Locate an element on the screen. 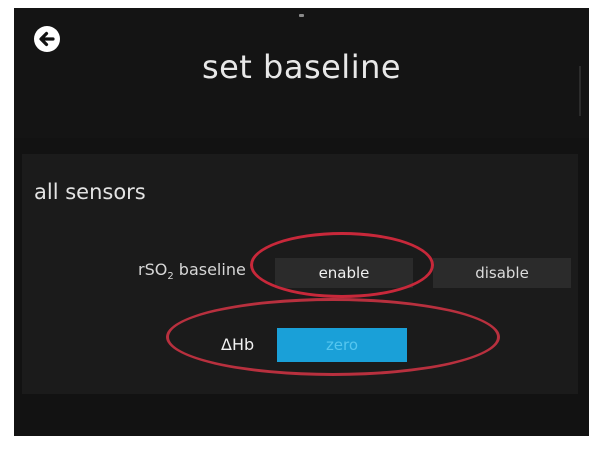 This screenshot has height=451, width=605. section-title: all sensors is located at coordinates (90, 192).